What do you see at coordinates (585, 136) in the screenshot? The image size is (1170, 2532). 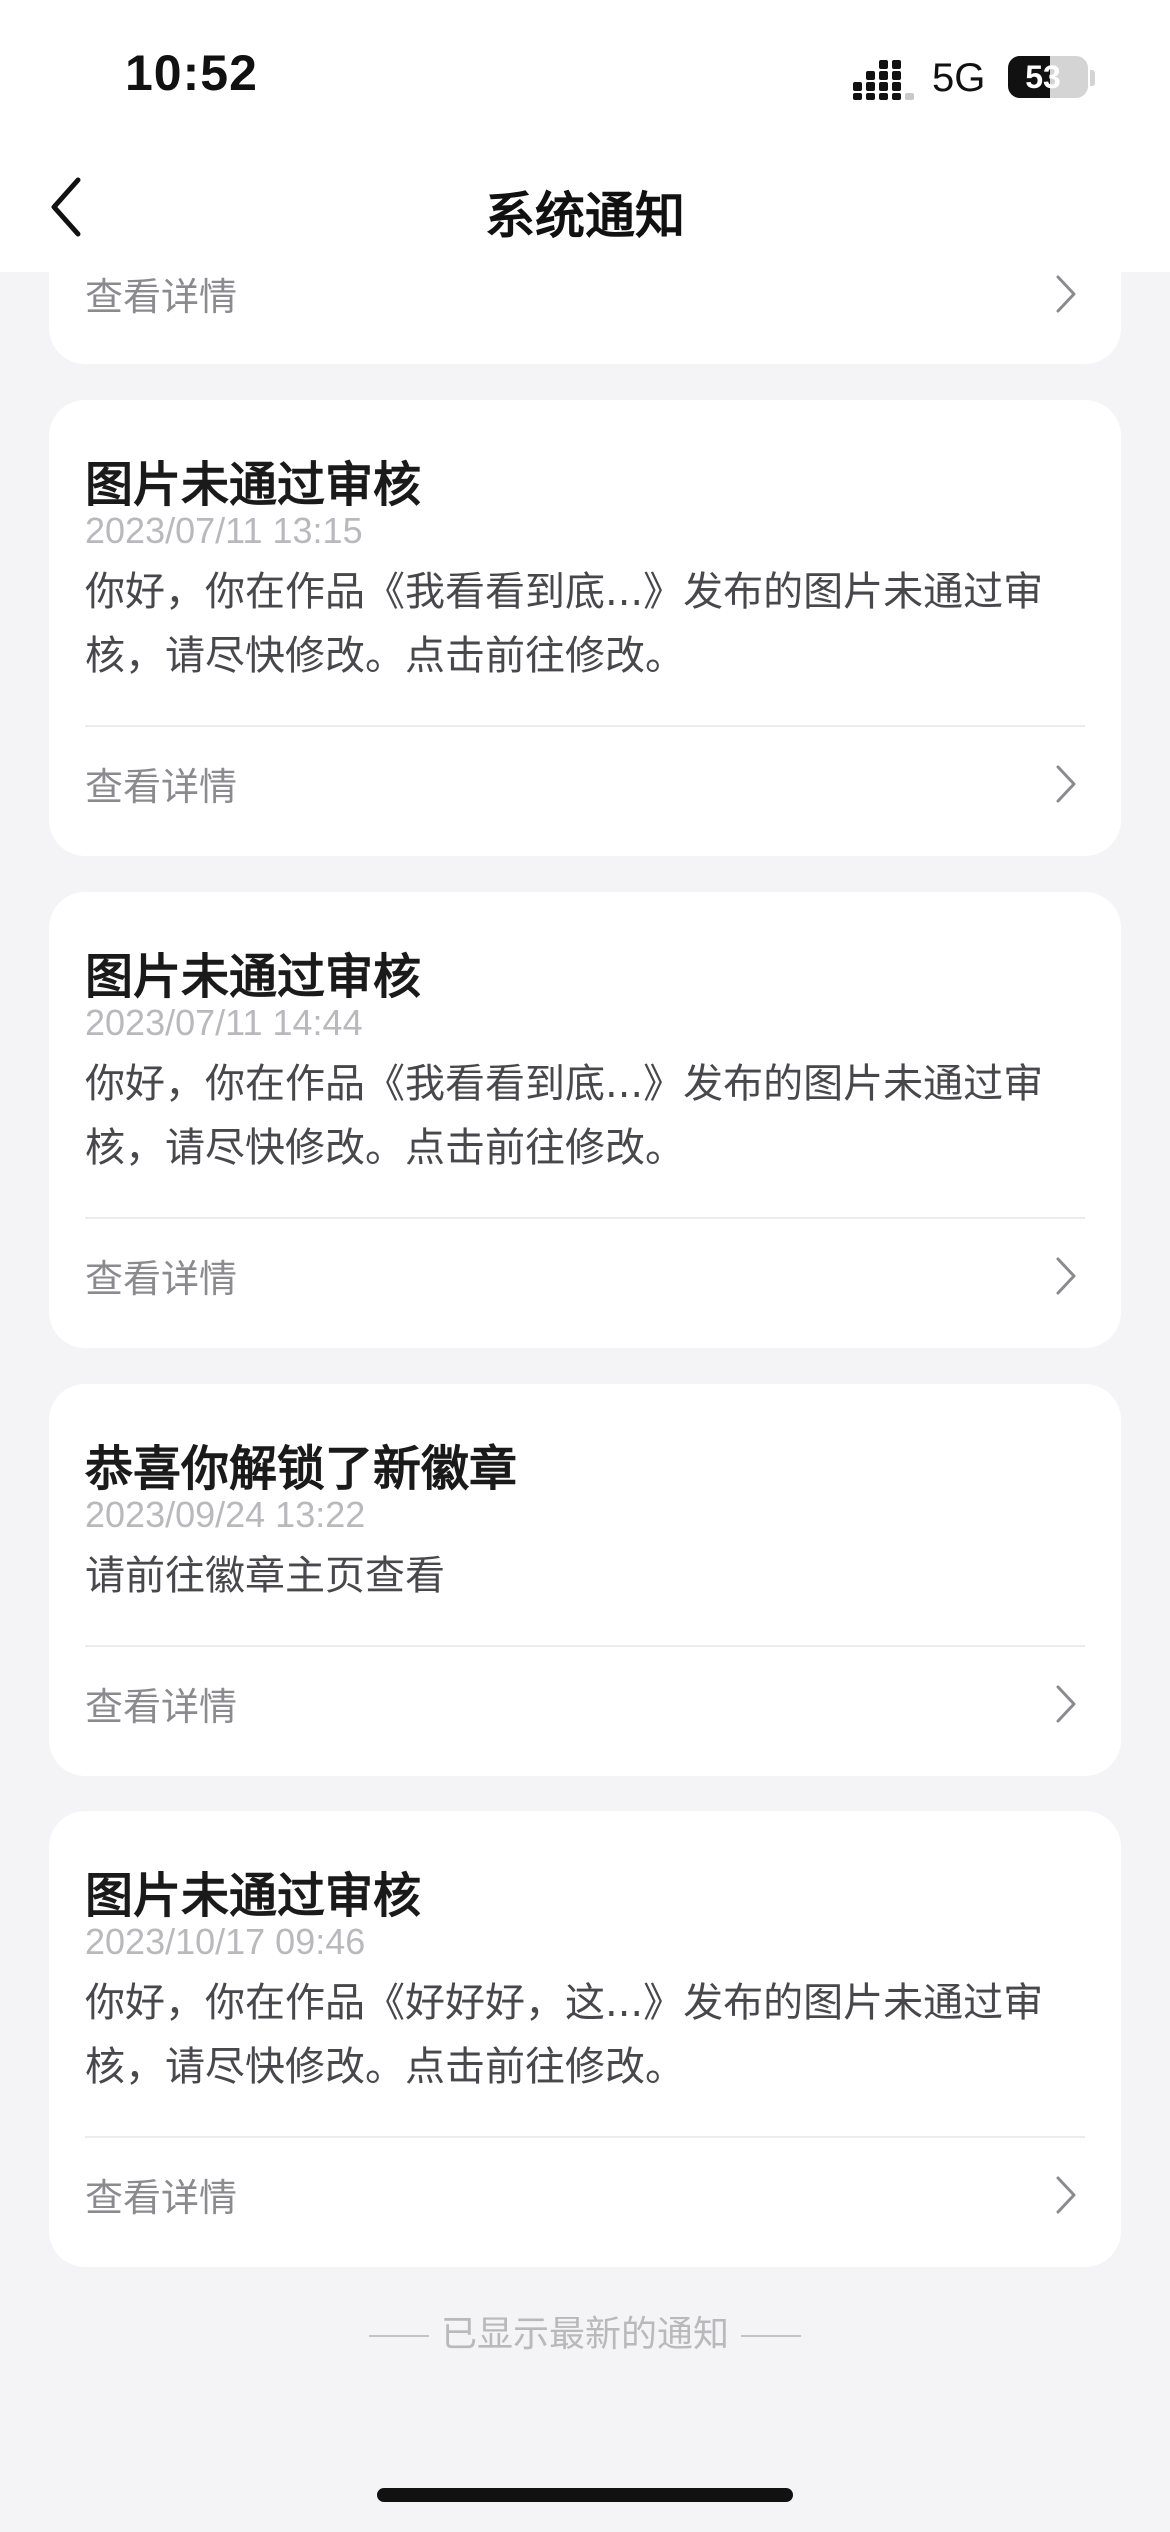 I see `top-bar: 10:52 5G 53 系统通知` at bounding box center [585, 136].